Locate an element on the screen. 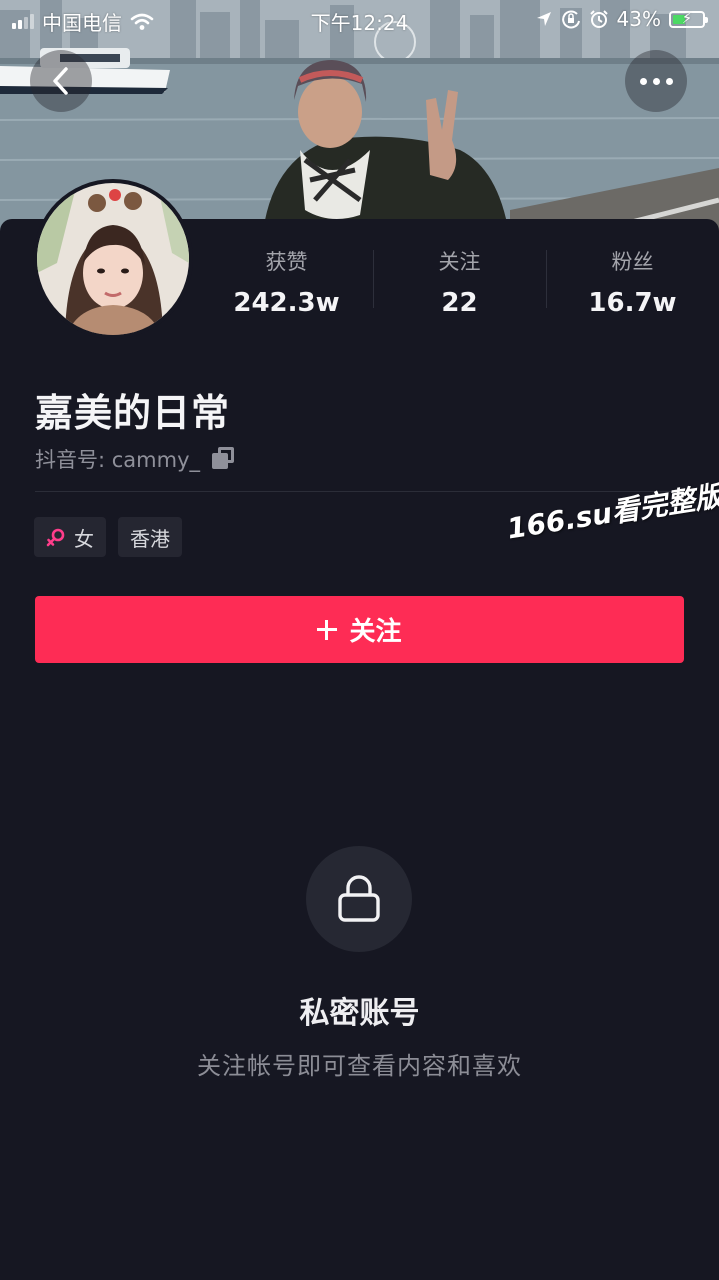 The width and height of the screenshot is (719, 1280). stat-likes: 获赞 242.3w is located at coordinates (286, 286).